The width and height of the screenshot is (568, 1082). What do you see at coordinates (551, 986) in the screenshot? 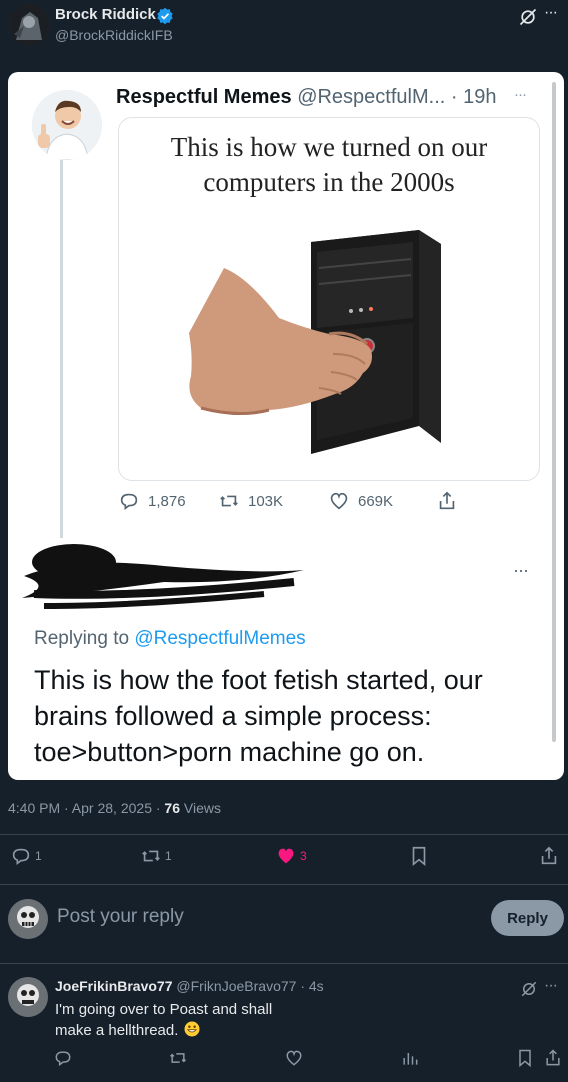
I see `reply-more-options-icon: ···` at bounding box center [551, 986].